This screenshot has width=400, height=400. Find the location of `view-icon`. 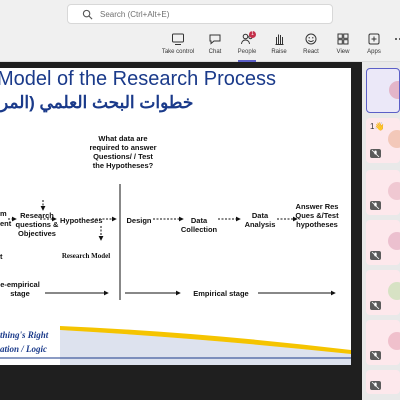

view-icon is located at coordinates (343, 39).